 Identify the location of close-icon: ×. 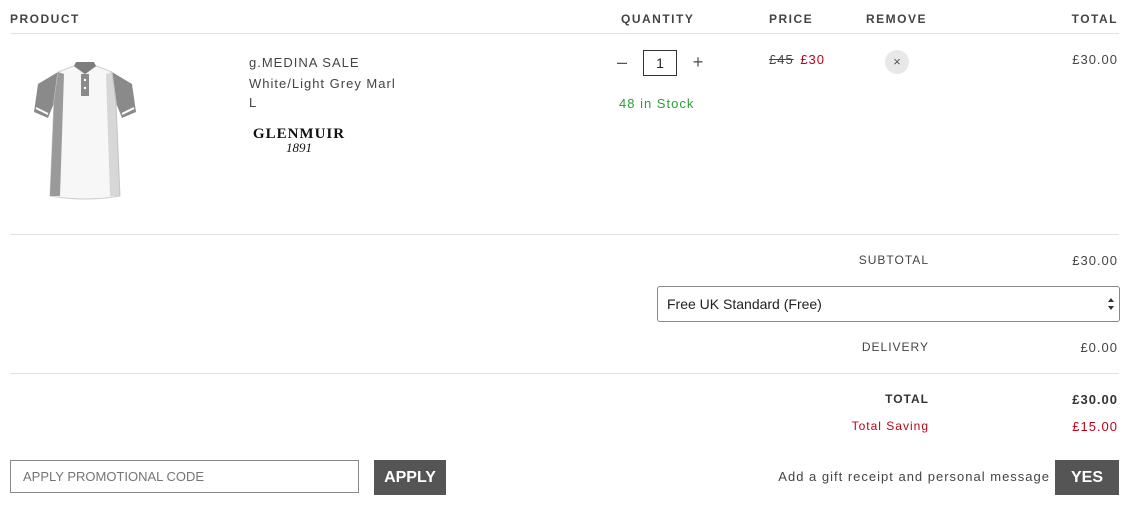
(897, 61).